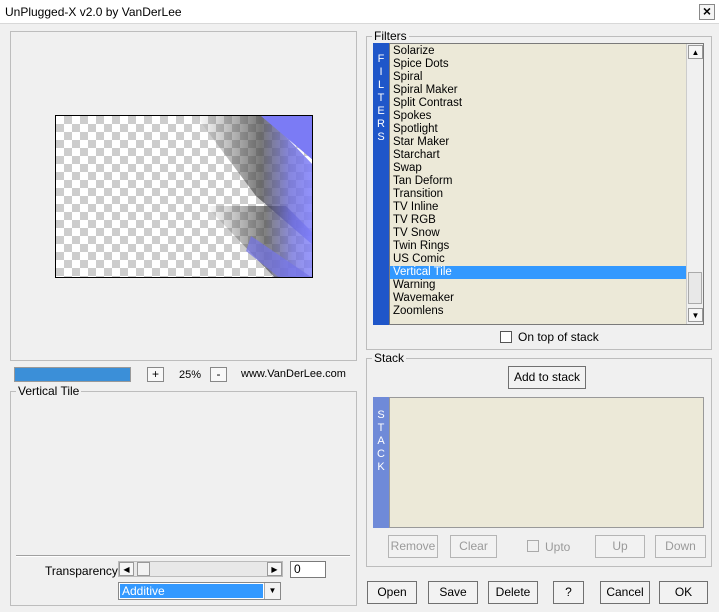 Image resolution: width=719 pixels, height=612 pixels. What do you see at coordinates (506, 337) in the screenshot?
I see `on-top-checkbox` at bounding box center [506, 337].